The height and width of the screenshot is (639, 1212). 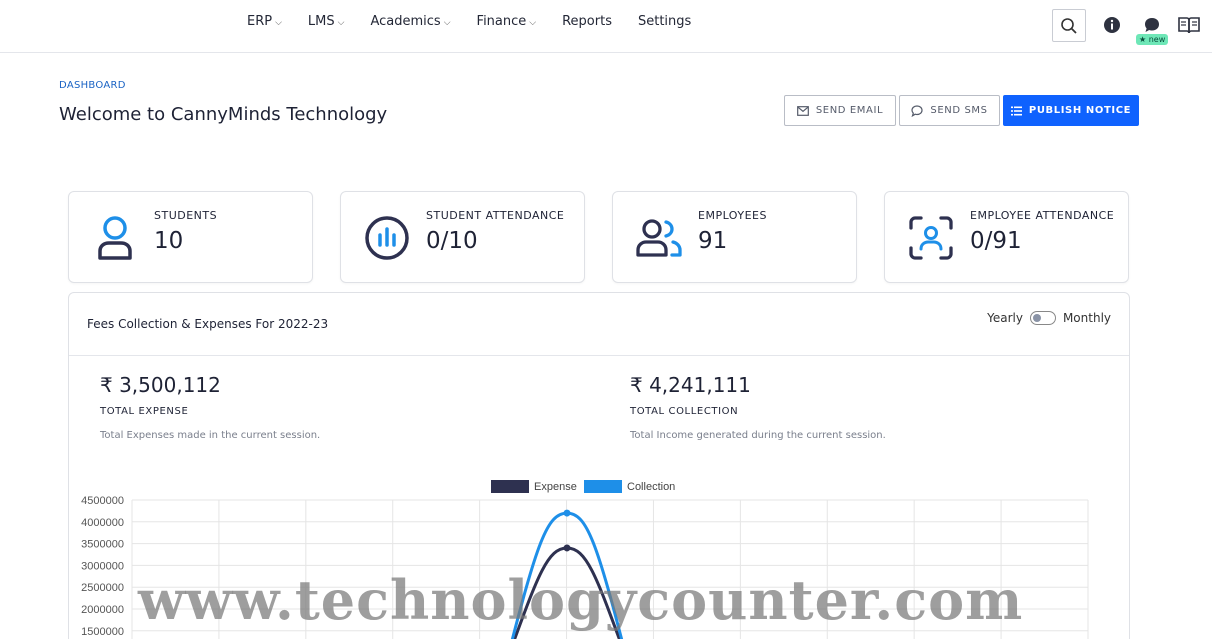 What do you see at coordinates (102, 610) in the screenshot?
I see `y-tick-label: 2000000` at bounding box center [102, 610].